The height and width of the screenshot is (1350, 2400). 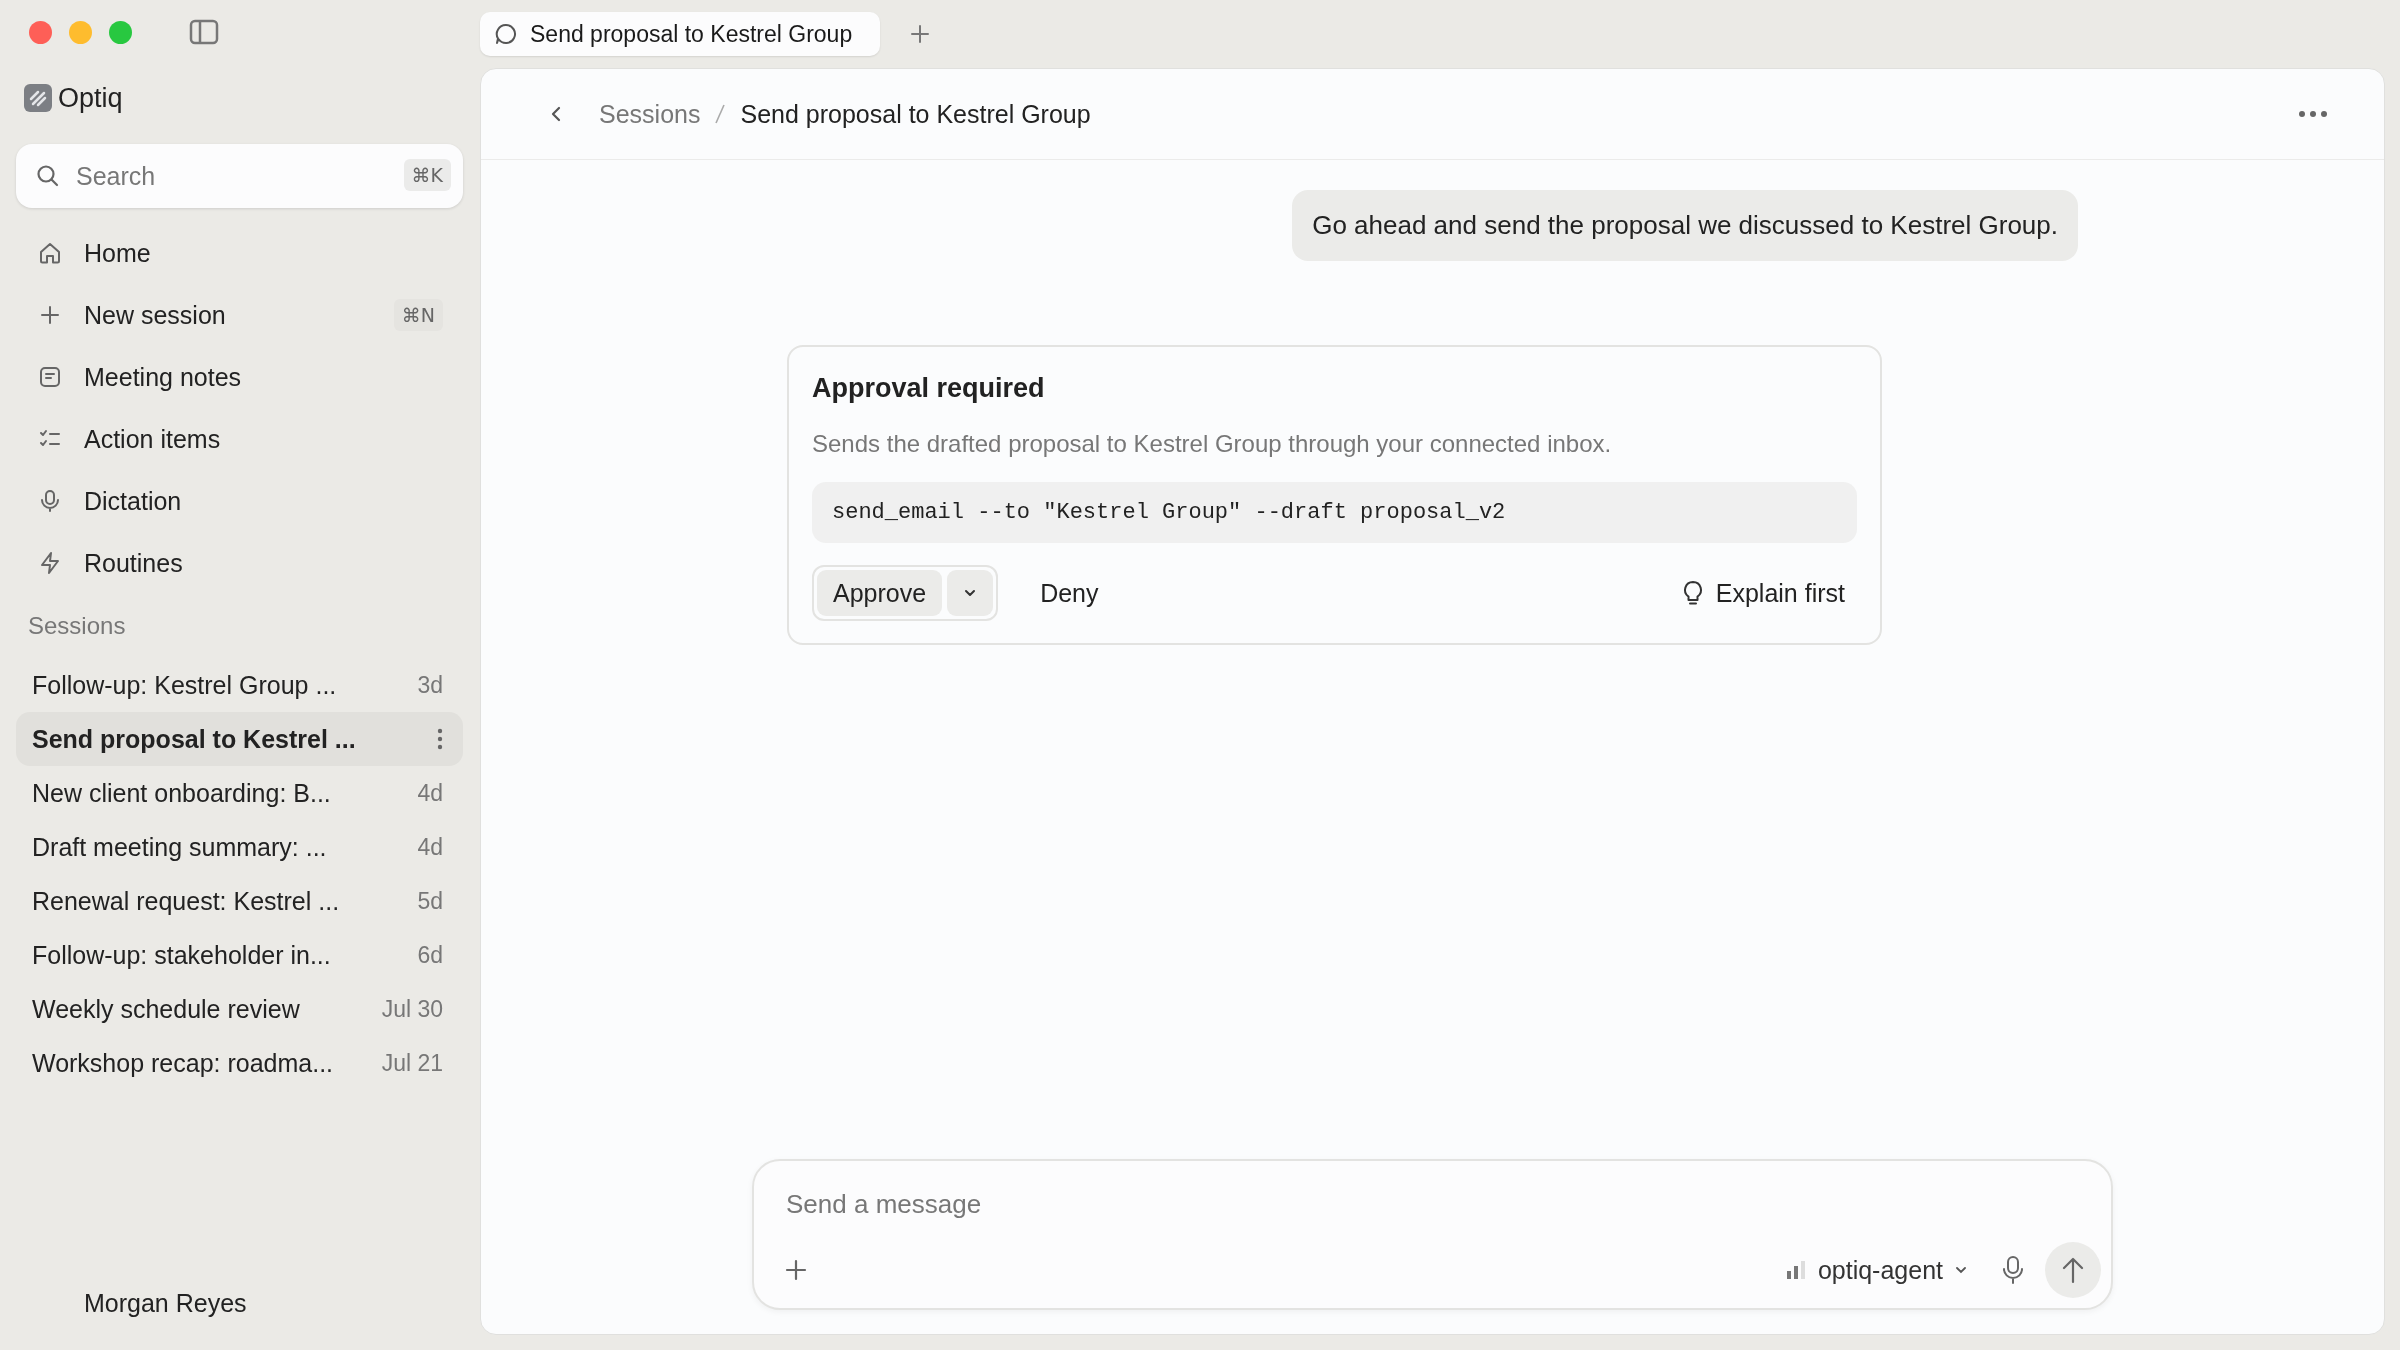 What do you see at coordinates (915, 114) in the screenshot?
I see `breadcrumb-current: Send proposal to Kestrel Group` at bounding box center [915, 114].